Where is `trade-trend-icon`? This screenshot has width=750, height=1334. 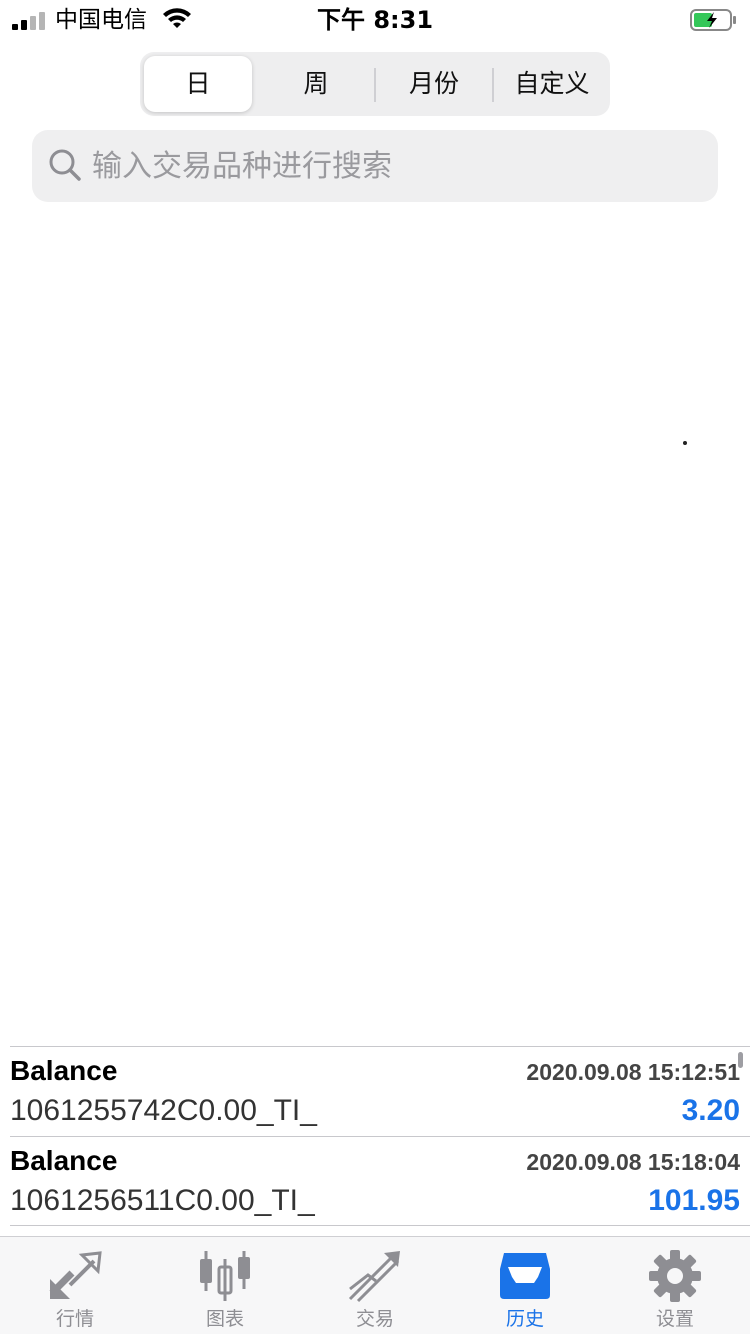 trade-trend-icon is located at coordinates (374, 1277).